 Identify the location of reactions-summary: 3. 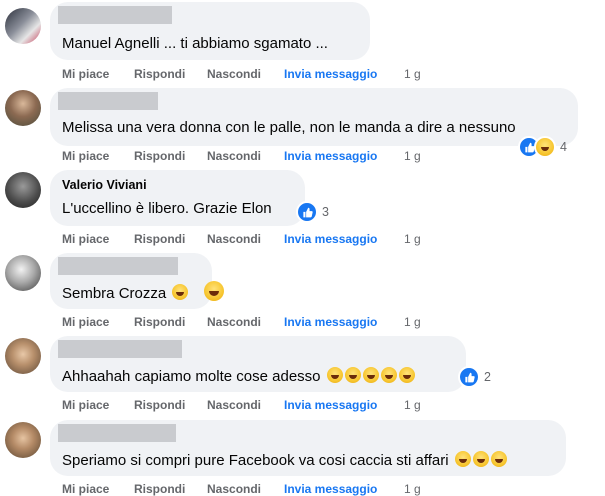
(312, 212).